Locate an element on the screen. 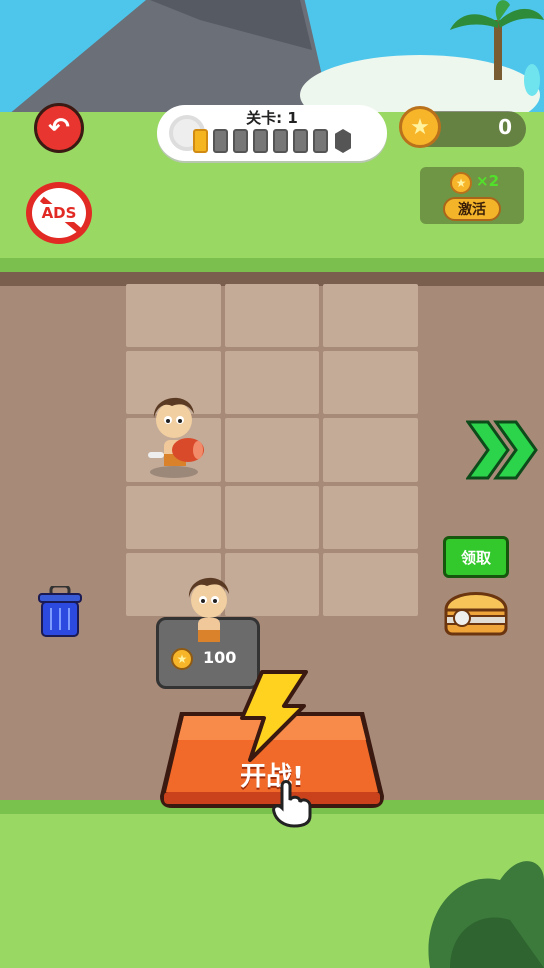 This screenshot has height=968, width=544. claim-bubble: 领取 is located at coordinates (476, 557).